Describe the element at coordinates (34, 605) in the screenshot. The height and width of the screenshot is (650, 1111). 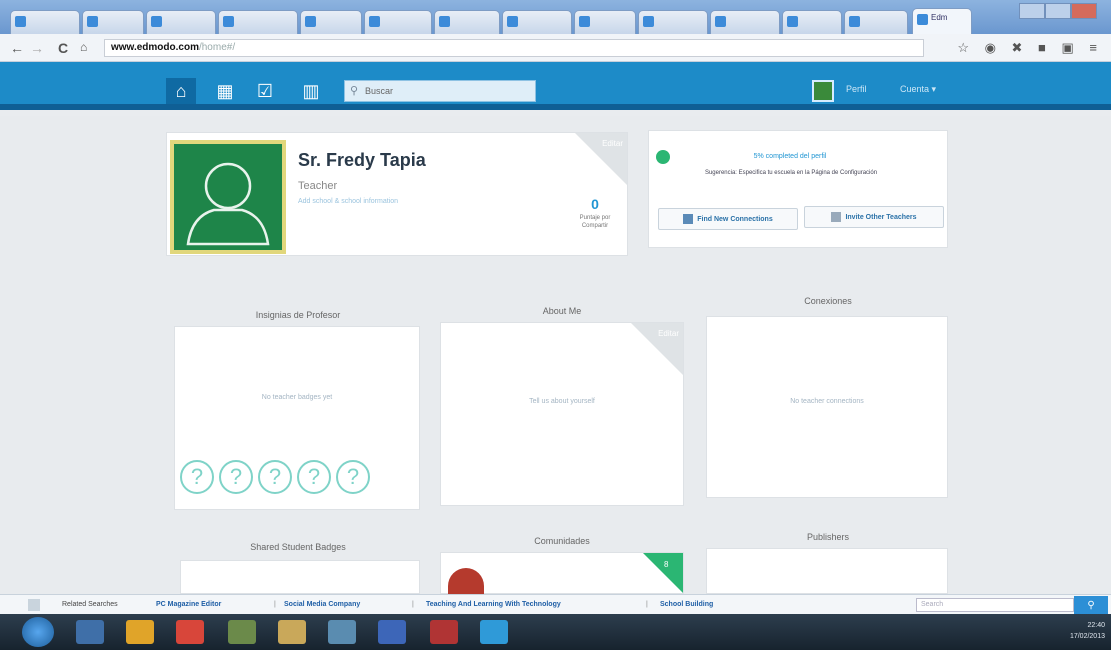
I see `toolbar-icon` at that location.